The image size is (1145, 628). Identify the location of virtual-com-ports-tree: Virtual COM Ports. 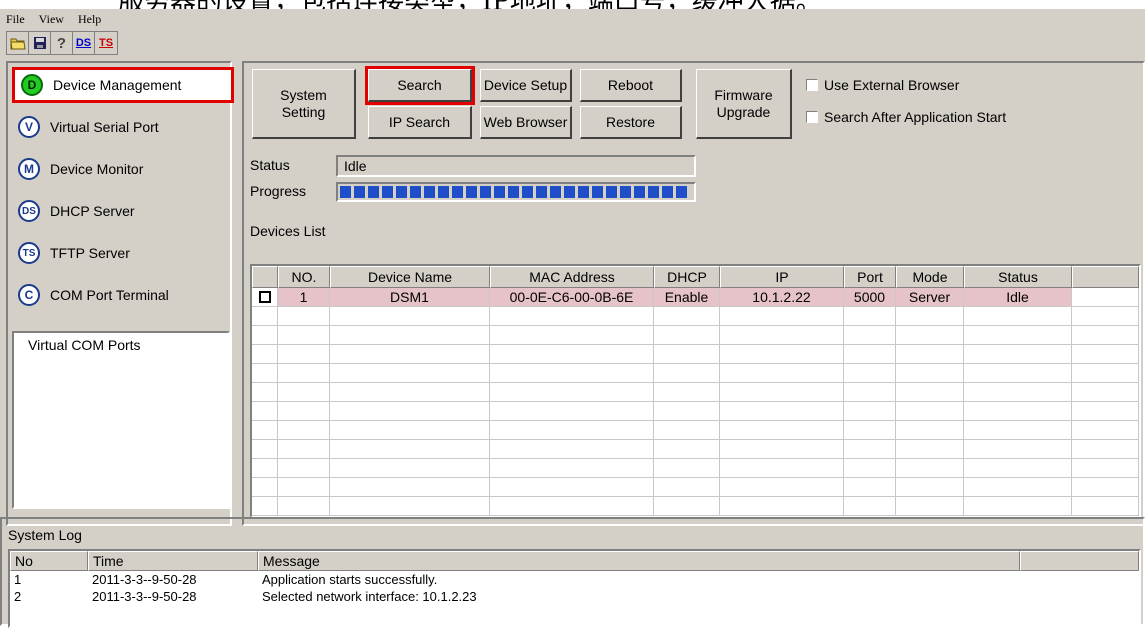
(121, 420).